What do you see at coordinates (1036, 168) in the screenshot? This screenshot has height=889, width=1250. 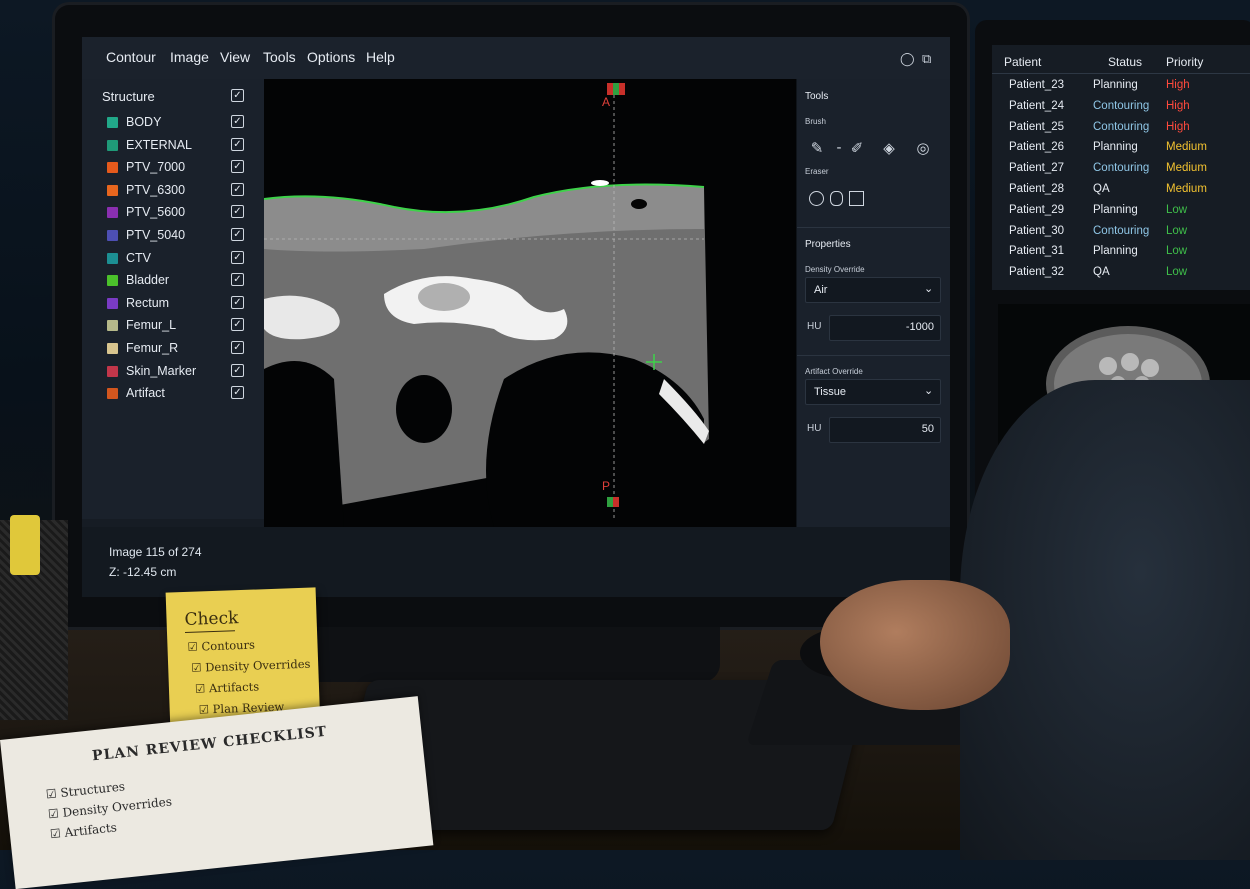 I see `patient-id: Patient_27` at bounding box center [1036, 168].